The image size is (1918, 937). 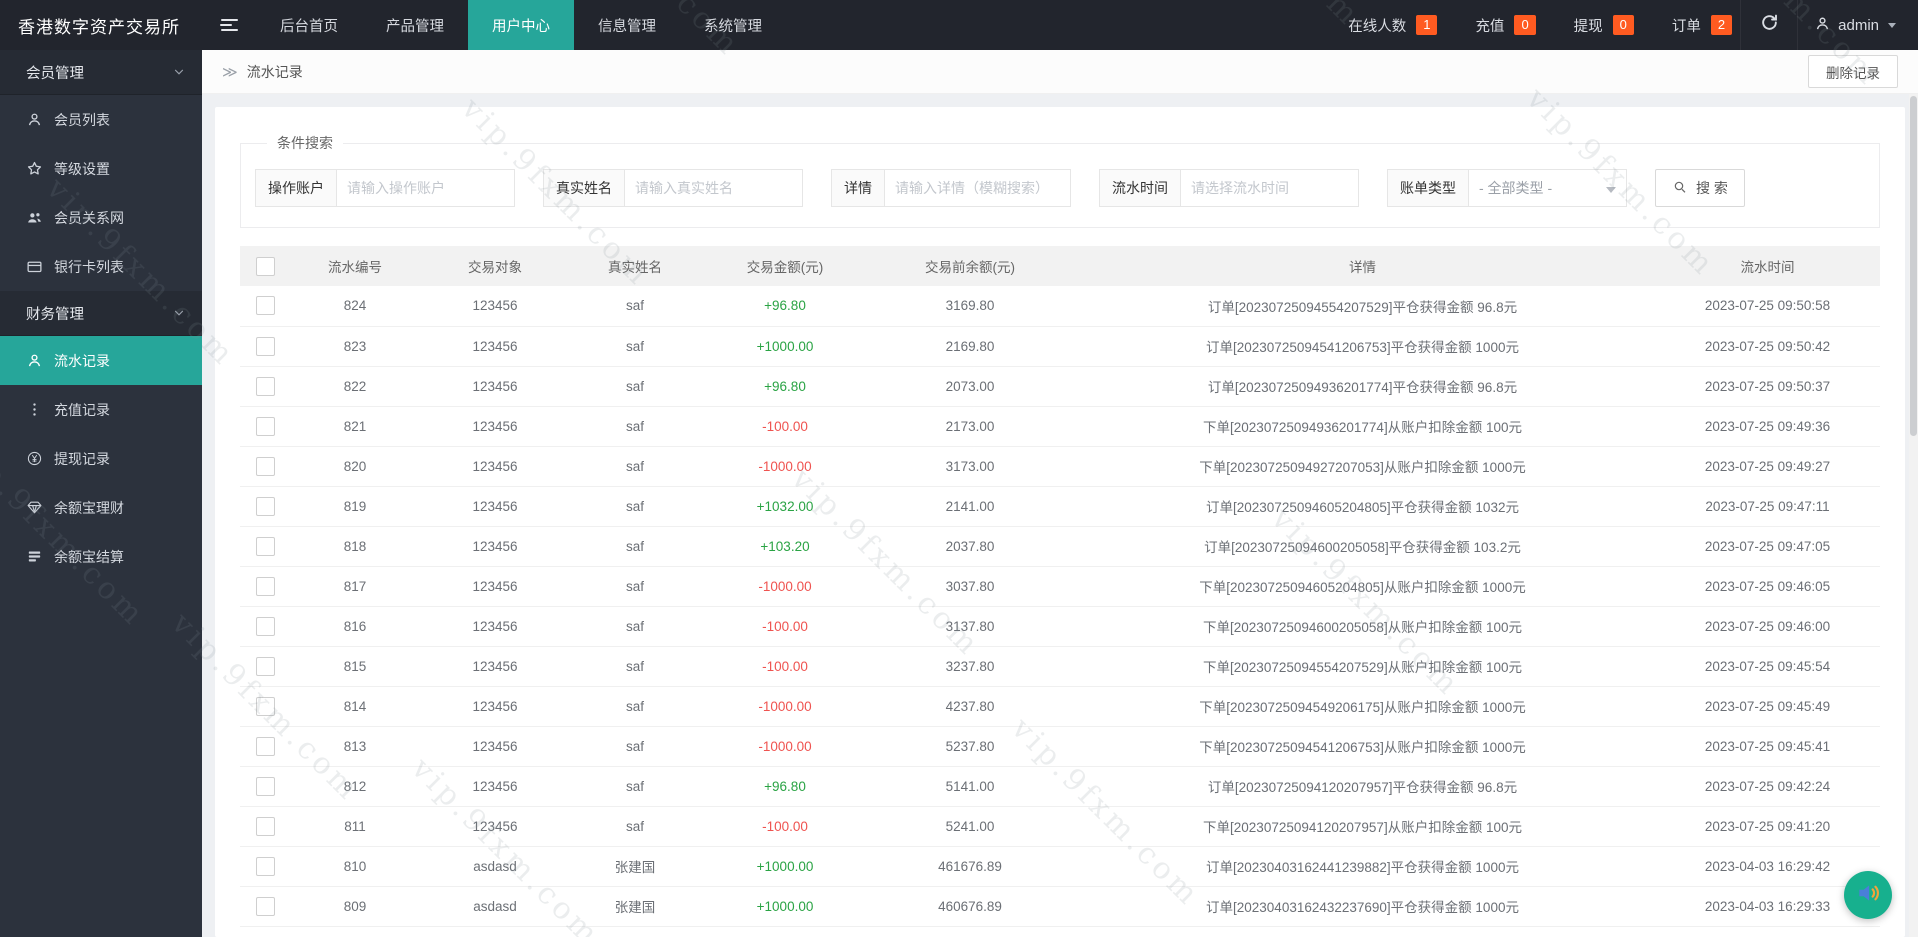 I want to click on user-icon, so click(x=34, y=119).